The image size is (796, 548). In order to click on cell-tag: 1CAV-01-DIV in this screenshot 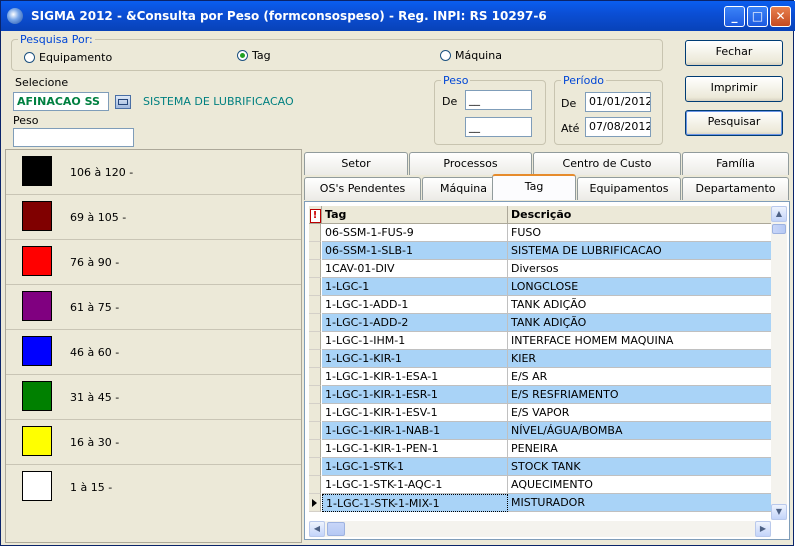, I will do `click(415, 269)`.